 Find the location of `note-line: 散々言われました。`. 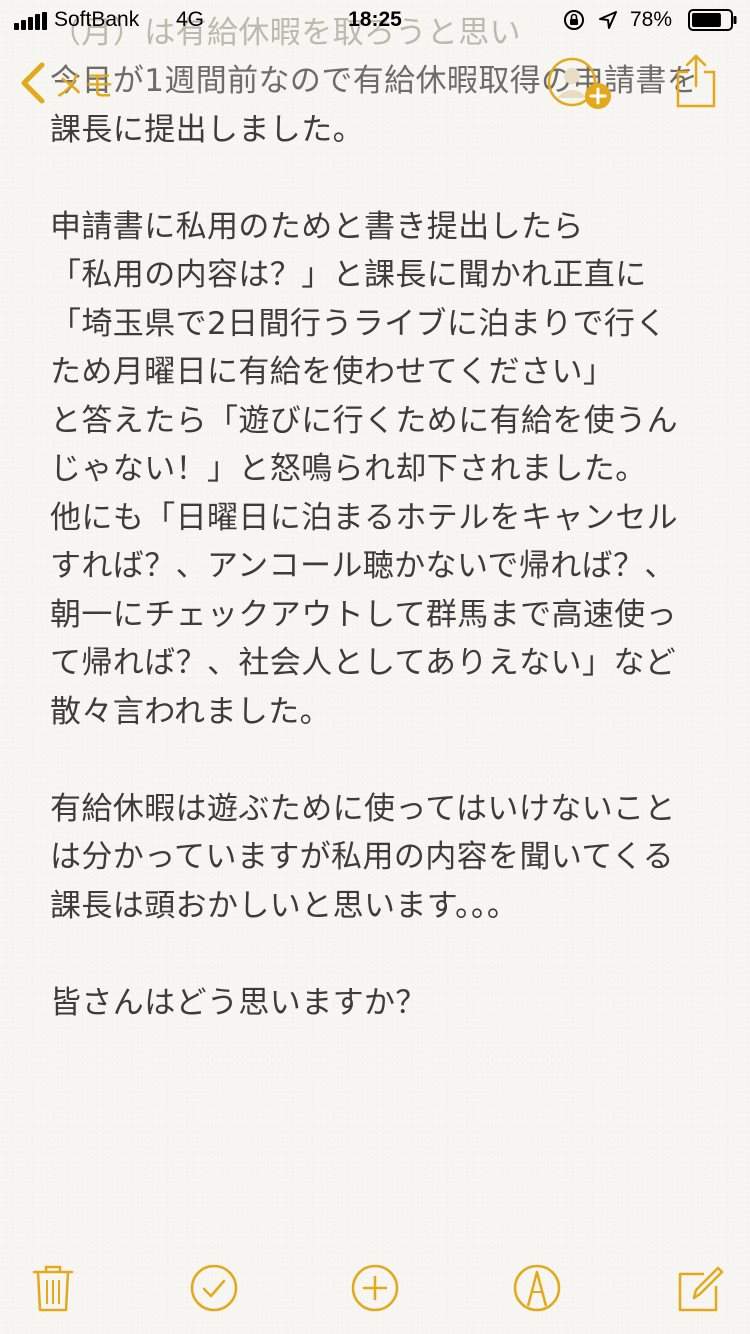

note-line: 散々言われました。 is located at coordinates (191, 711).